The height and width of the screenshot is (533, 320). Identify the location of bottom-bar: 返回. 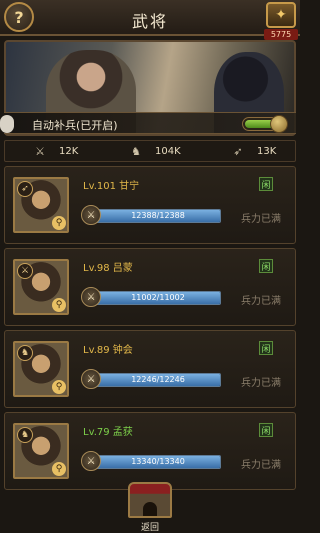
(150, 506).